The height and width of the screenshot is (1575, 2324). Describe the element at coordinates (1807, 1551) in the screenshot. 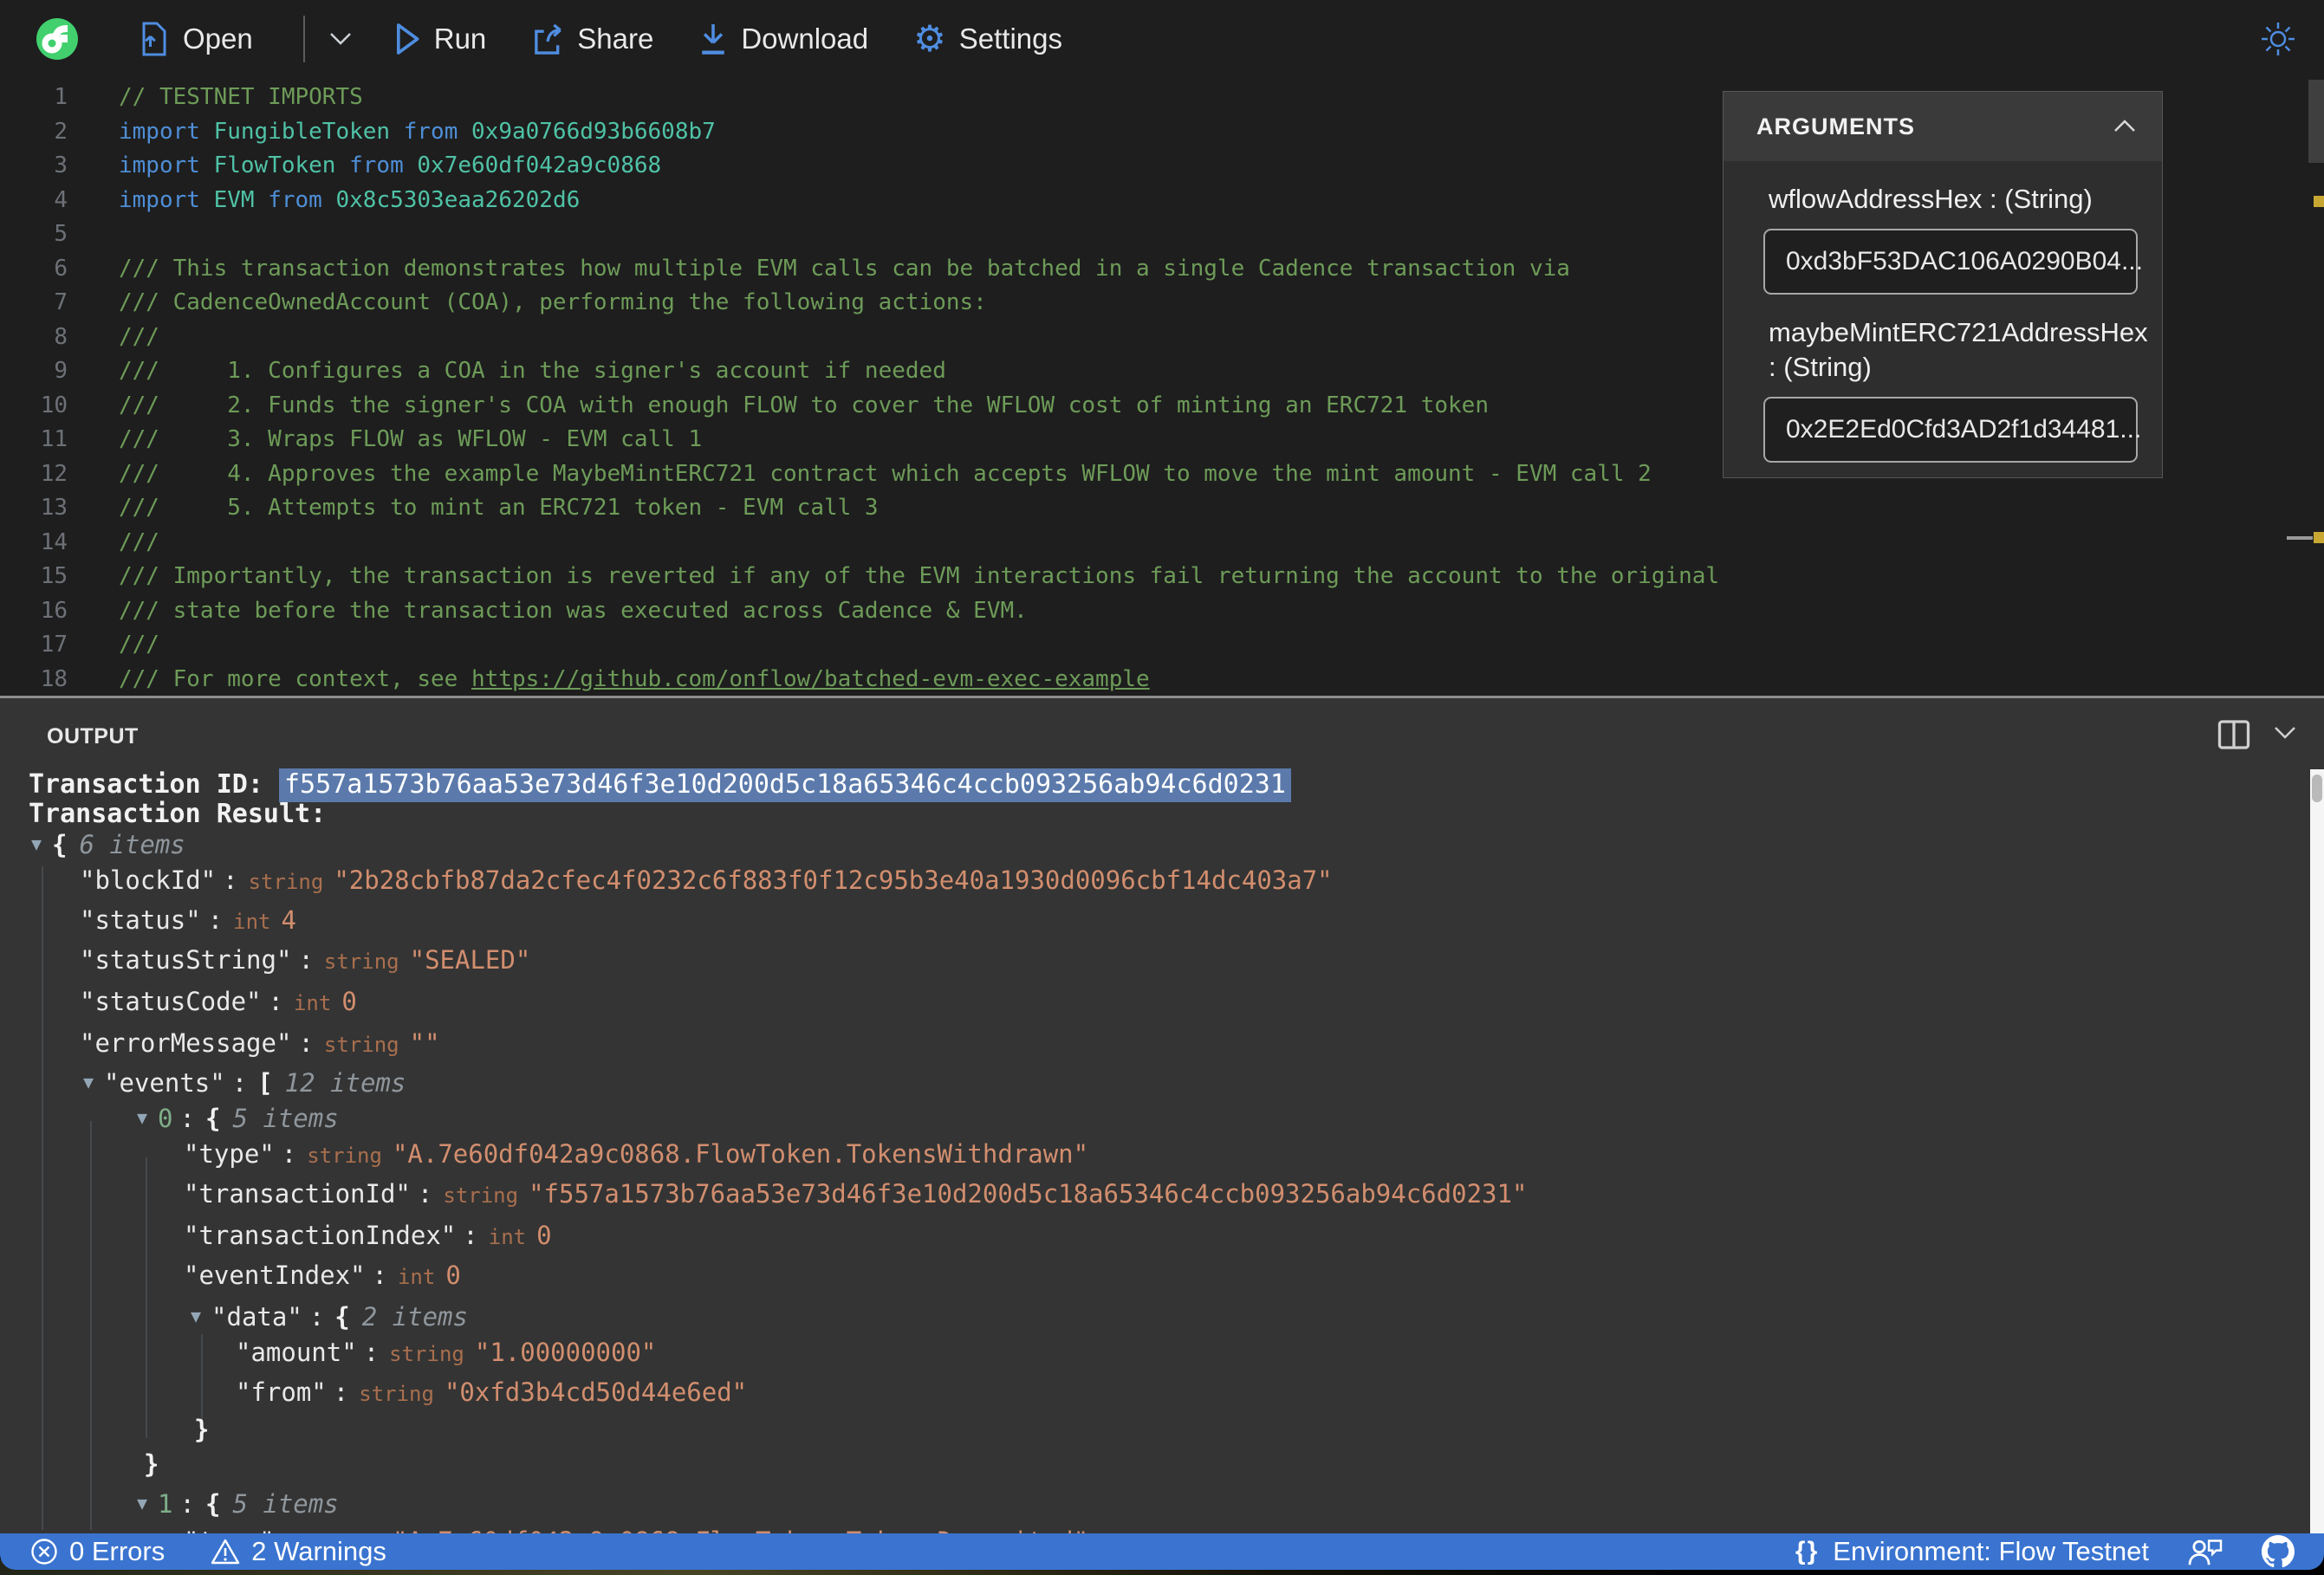

I see `braces-icon: {}` at that location.